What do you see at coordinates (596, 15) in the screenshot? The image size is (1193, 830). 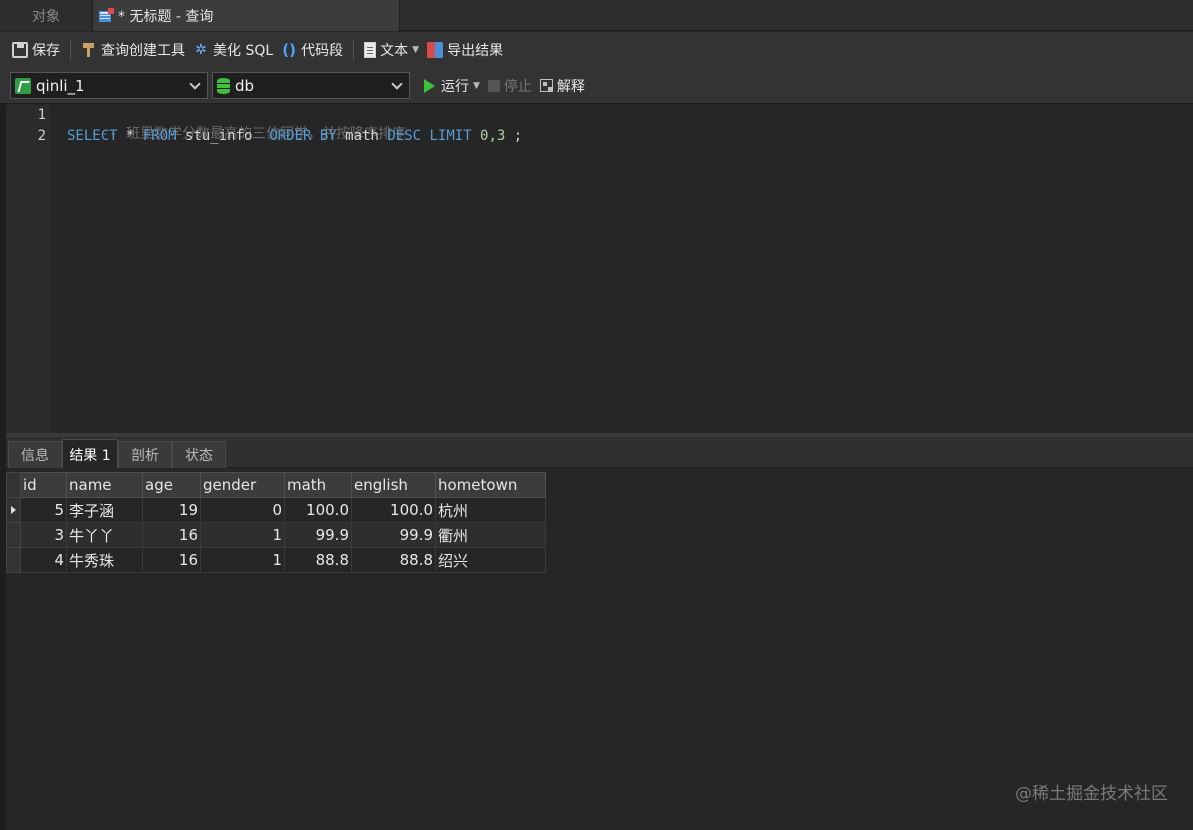 I see `document-tab-bar: 对象 * 无标题 - 查询` at bounding box center [596, 15].